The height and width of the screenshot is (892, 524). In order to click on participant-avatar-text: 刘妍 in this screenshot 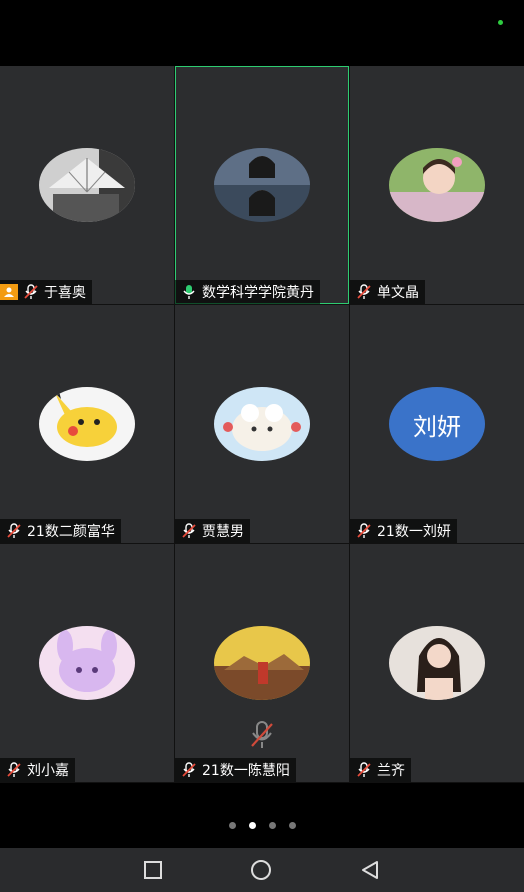, I will do `click(437, 424)`.